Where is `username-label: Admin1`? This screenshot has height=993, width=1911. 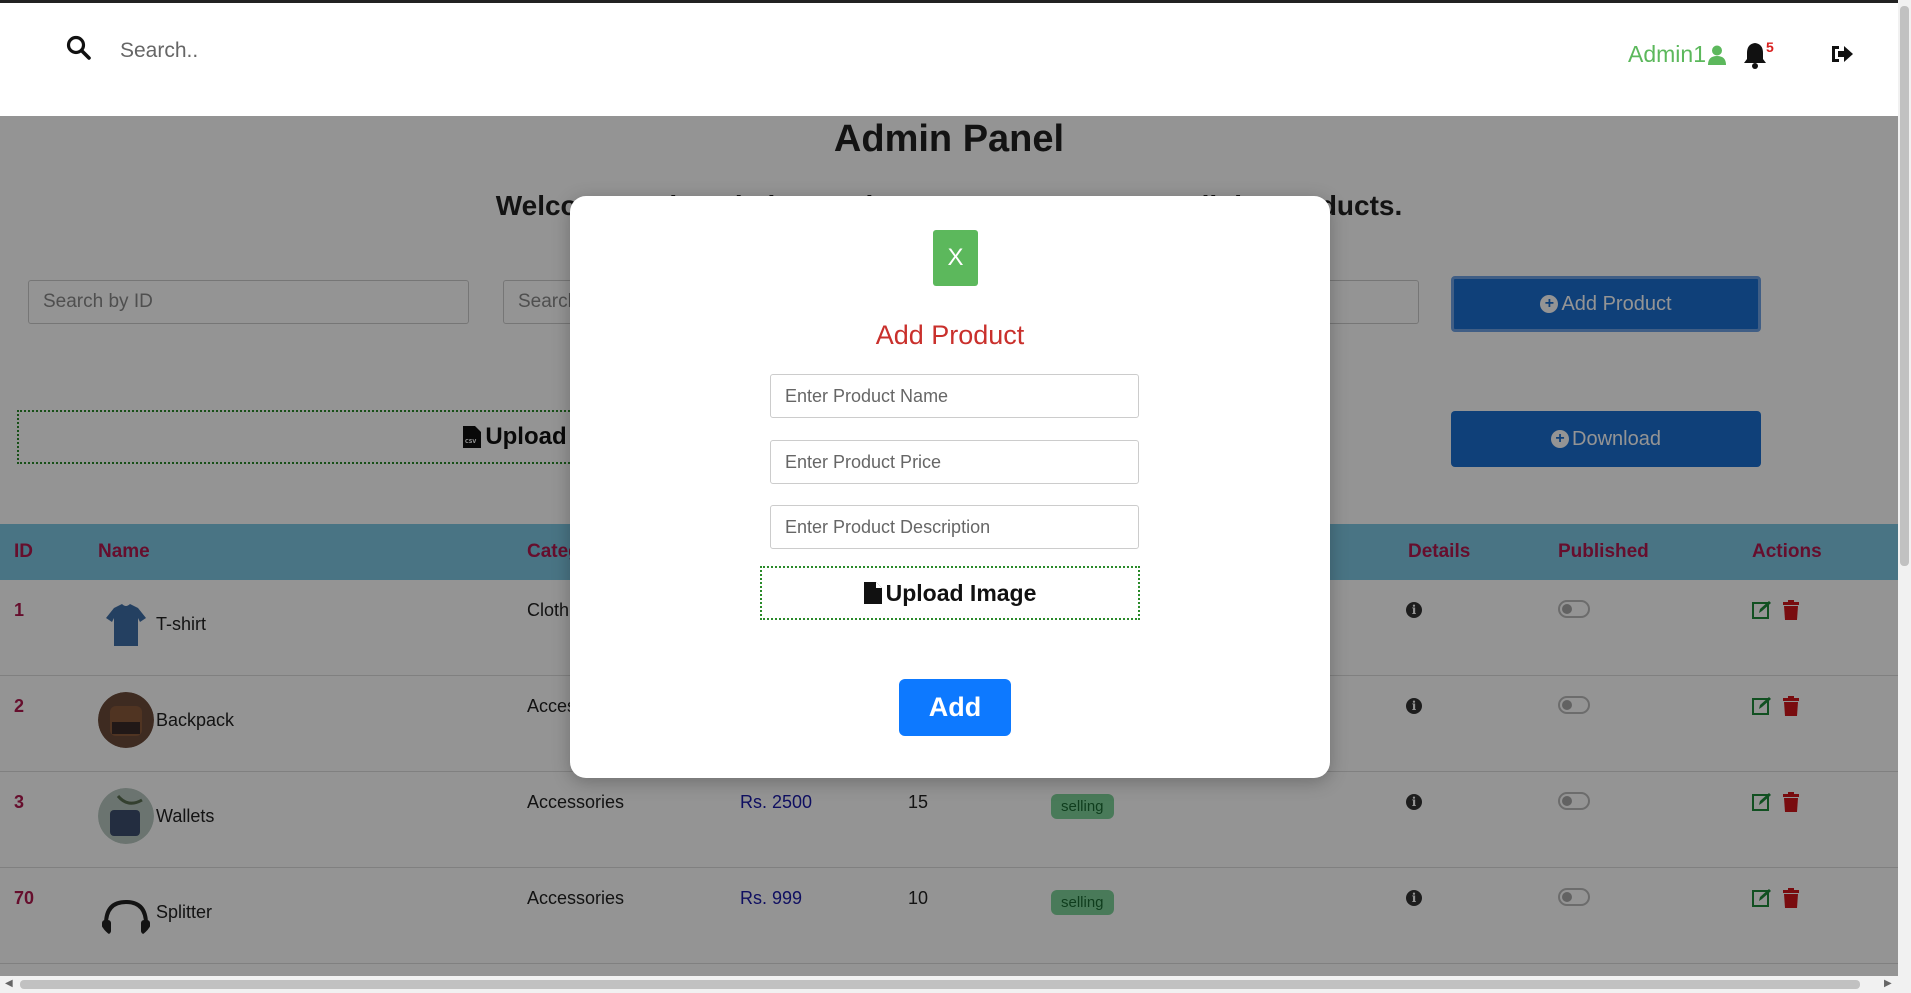
username-label: Admin1 is located at coordinates (1667, 54).